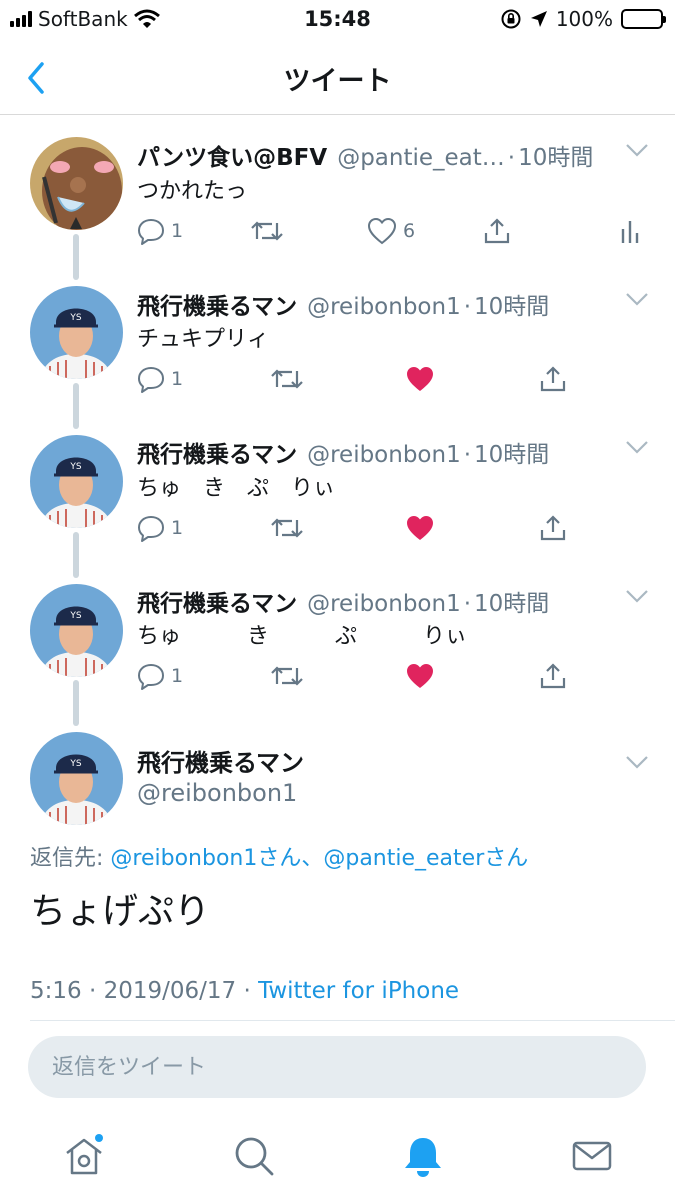  What do you see at coordinates (358, 991) in the screenshot?
I see `tweet-source: Twitter for iPhone` at bounding box center [358, 991].